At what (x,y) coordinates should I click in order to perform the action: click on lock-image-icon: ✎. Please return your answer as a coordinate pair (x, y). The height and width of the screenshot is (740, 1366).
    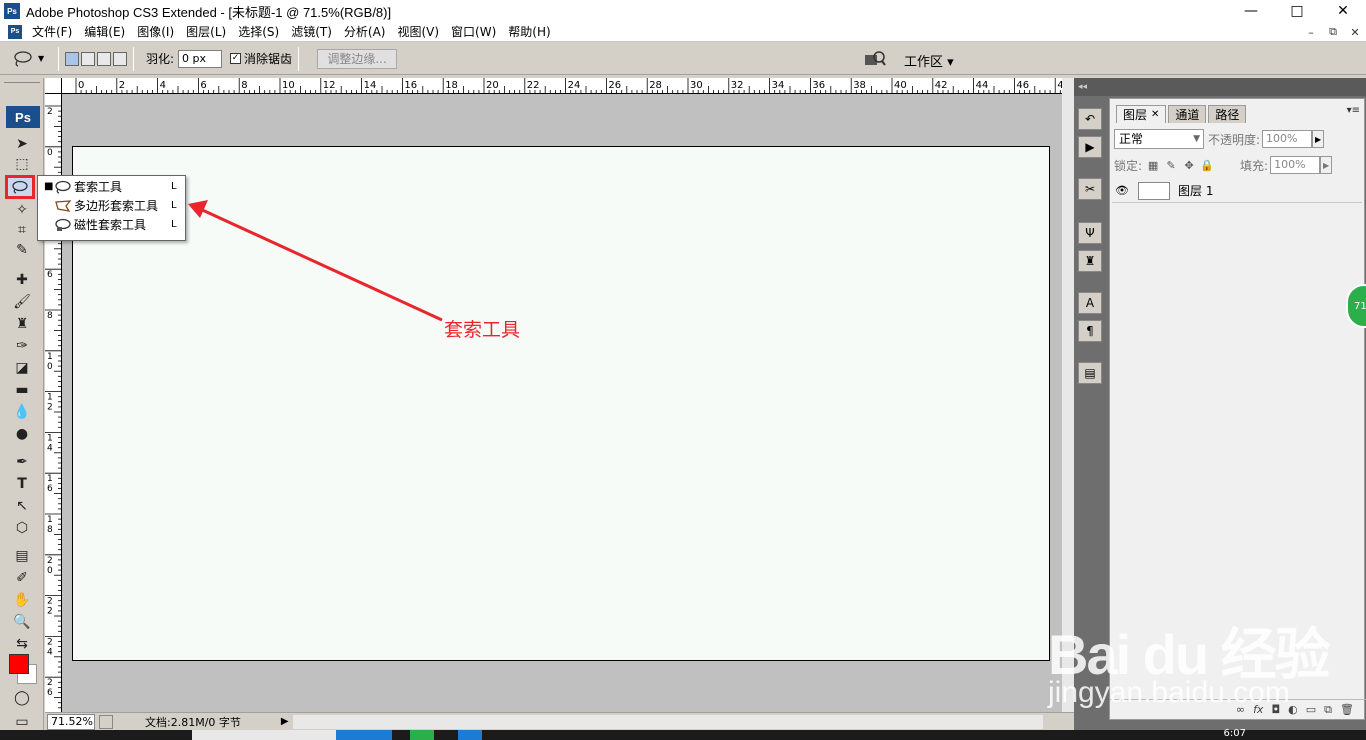
    Looking at the image, I should click on (1171, 165).